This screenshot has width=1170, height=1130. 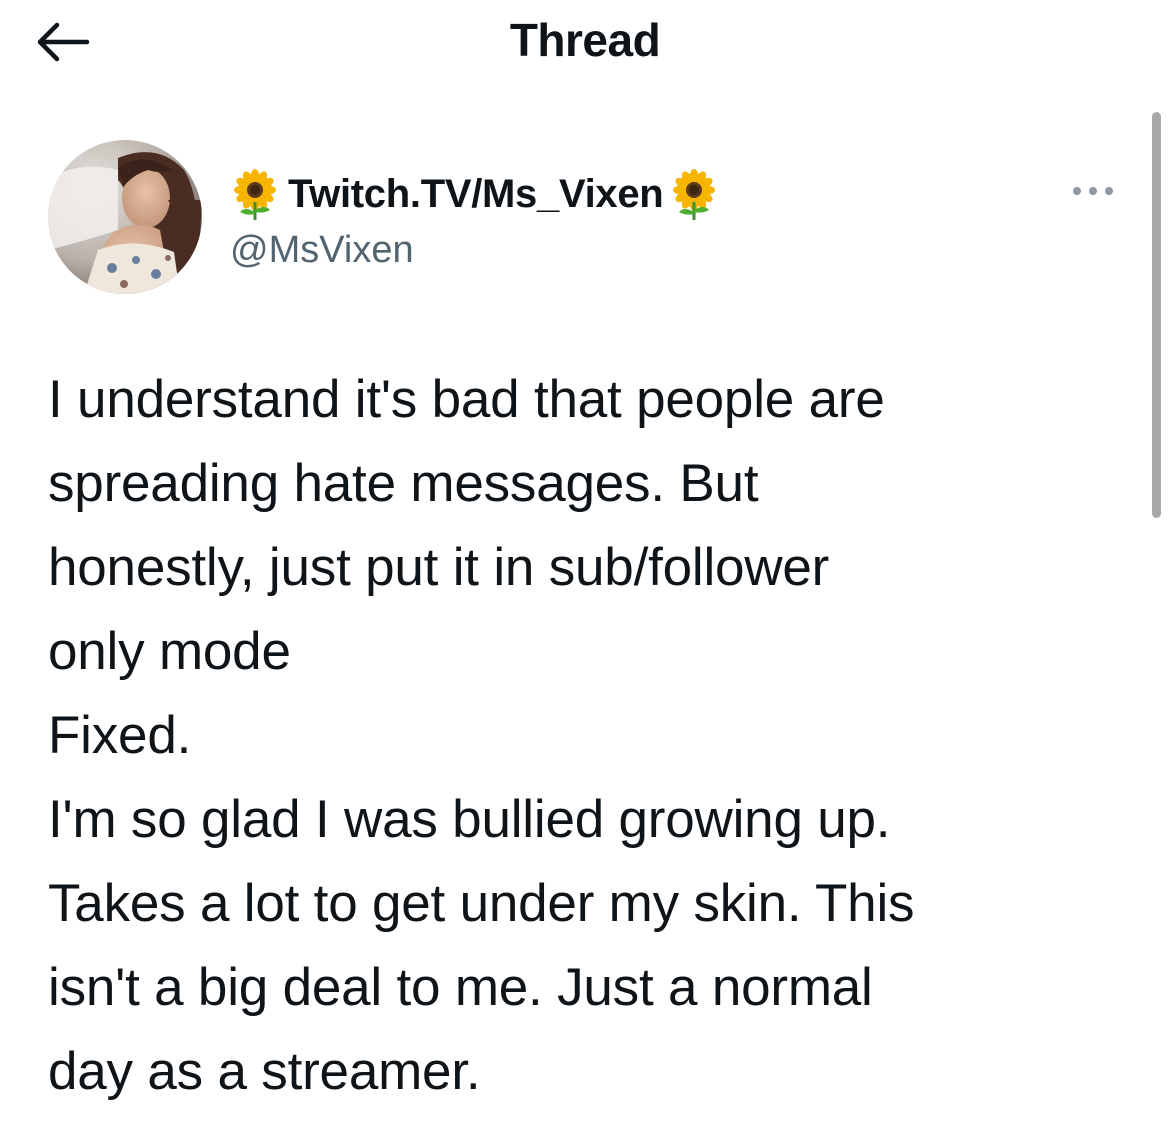 I want to click on more-horizontal-icon, so click(x=1093, y=191).